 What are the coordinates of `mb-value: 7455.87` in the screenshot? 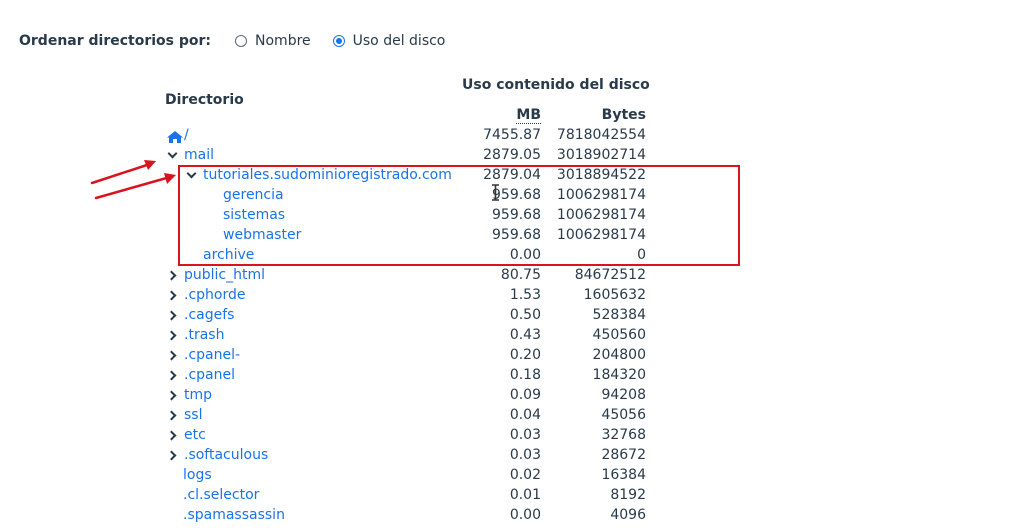 It's located at (512, 135).